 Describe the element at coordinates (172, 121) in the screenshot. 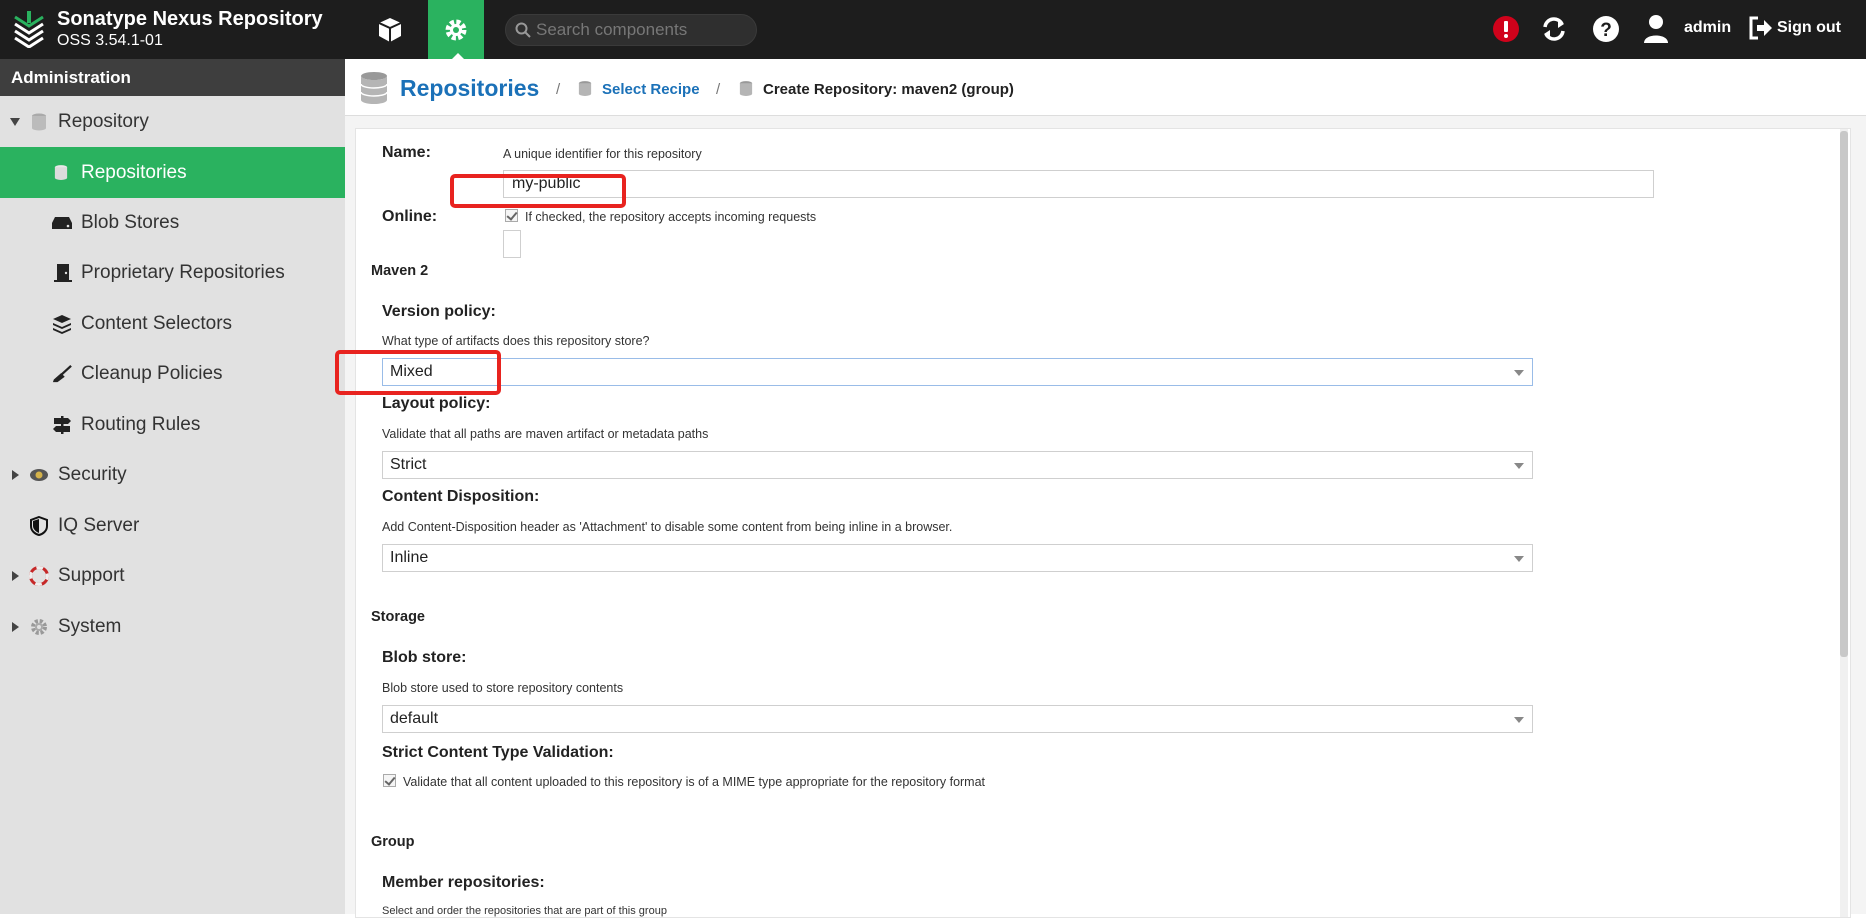

I see `sidebar-item-repository: Repository` at that location.